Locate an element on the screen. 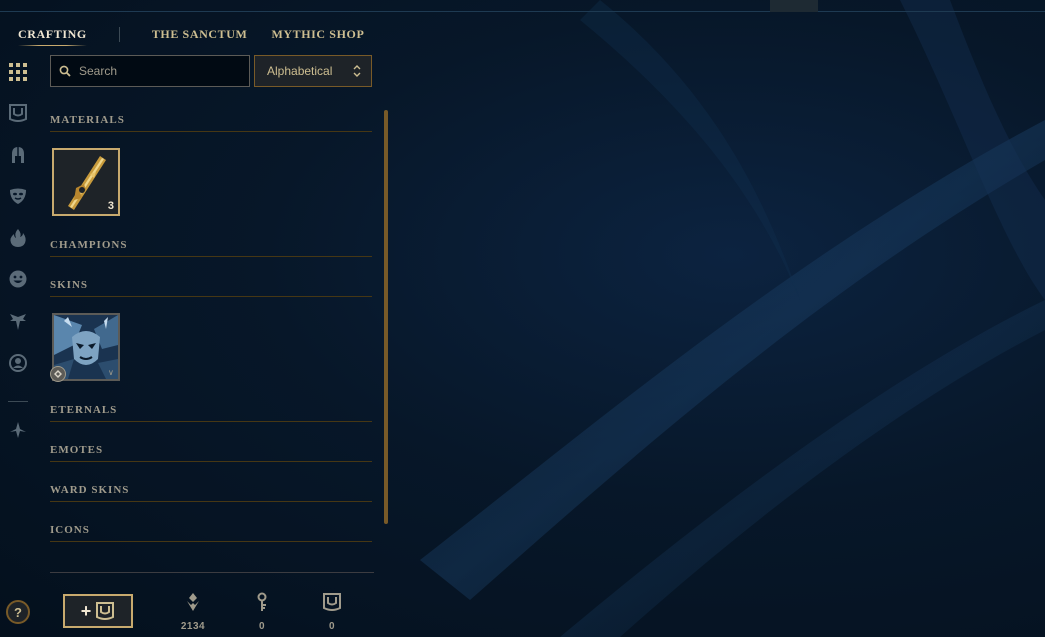  hextech-badge-icon is located at coordinates (58, 374).